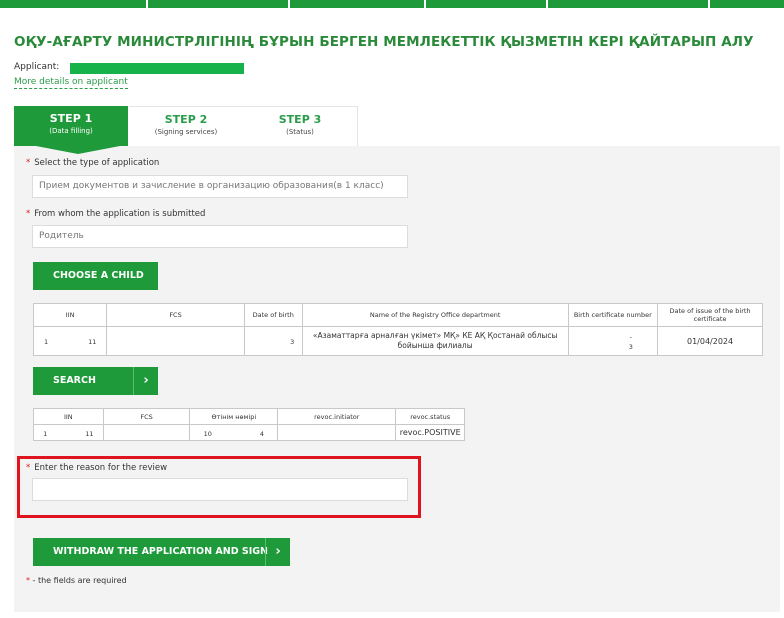 The height and width of the screenshot is (618, 784). I want to click on tab-step-1-label: STEP 1, so click(71, 118).